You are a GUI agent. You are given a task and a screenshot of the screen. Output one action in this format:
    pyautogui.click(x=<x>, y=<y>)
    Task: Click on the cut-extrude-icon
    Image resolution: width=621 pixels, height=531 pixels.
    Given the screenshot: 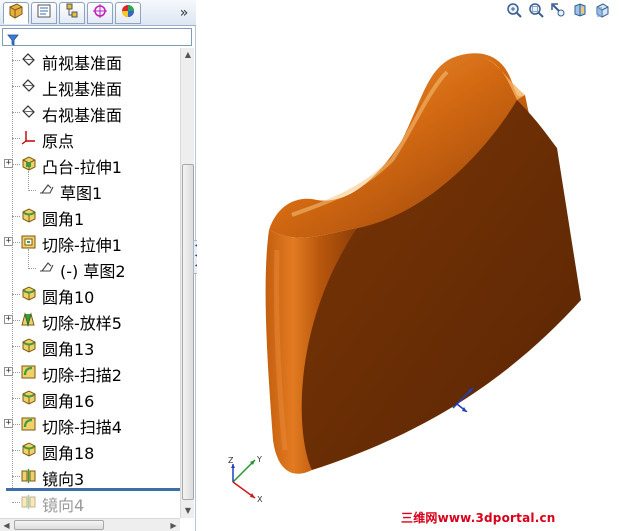 What is the action you would take?
    pyautogui.click(x=28, y=241)
    